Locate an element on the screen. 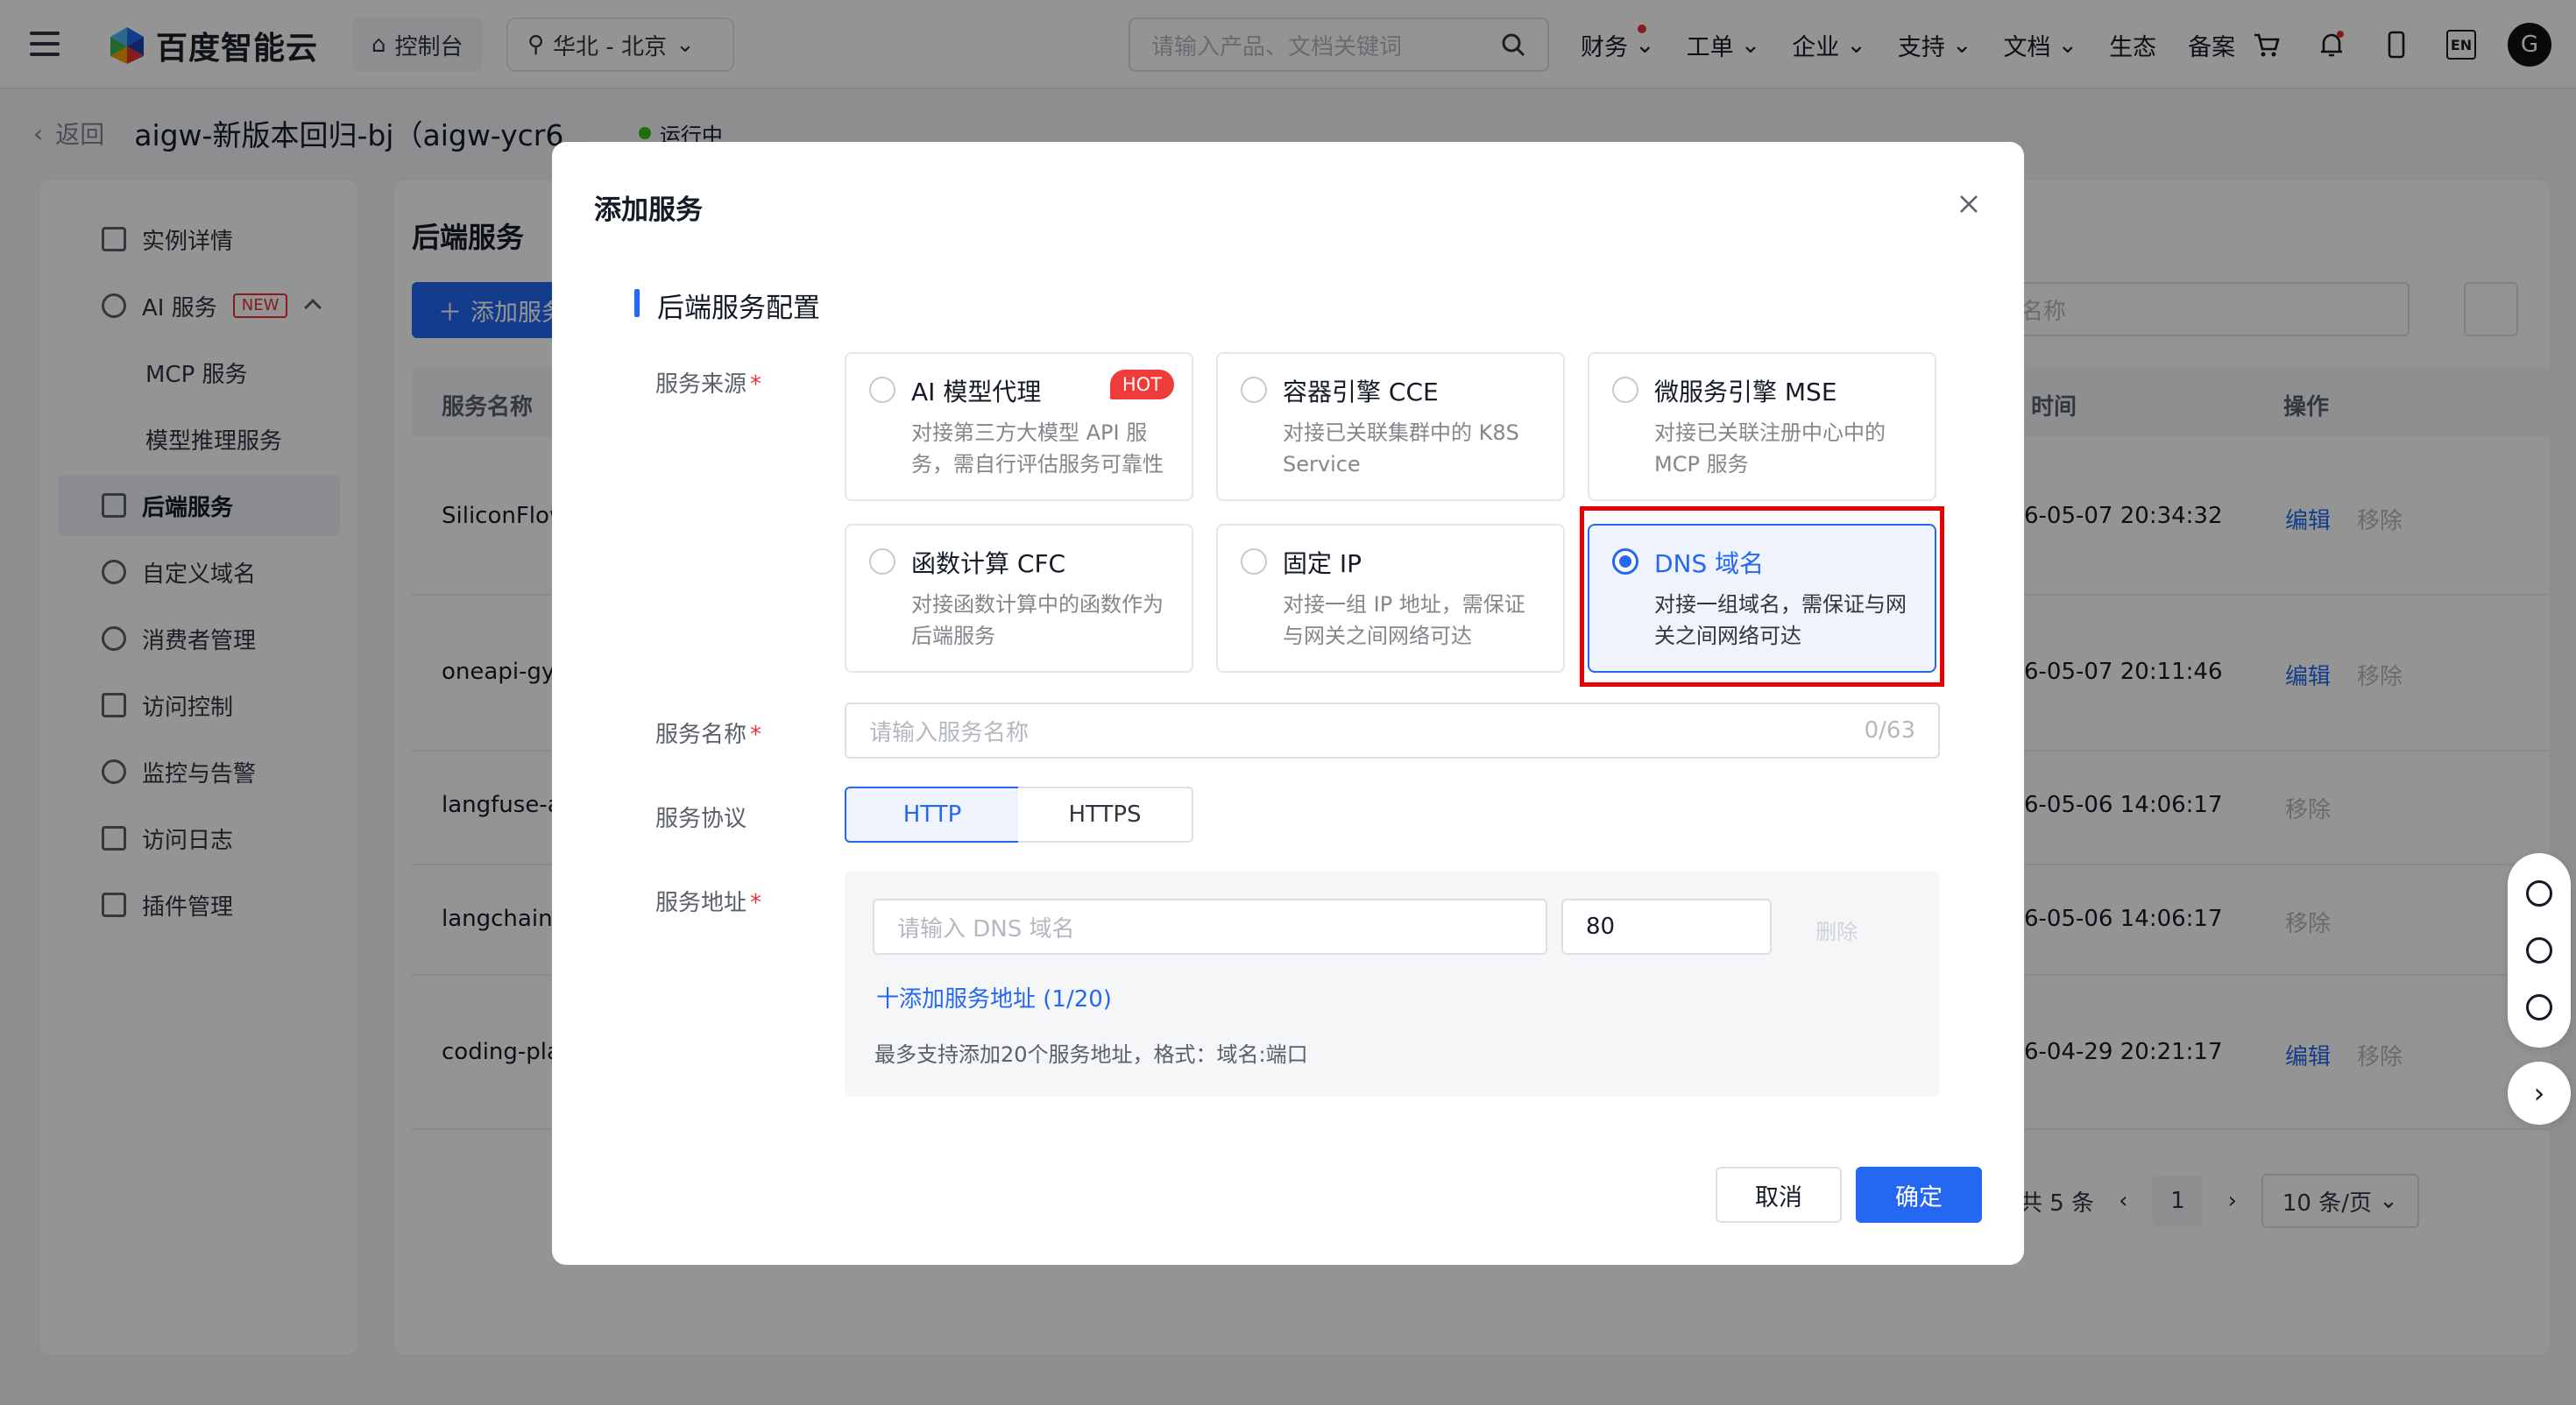 The width and height of the screenshot is (2576, 1405). card-desc: 对接函数计算中的函数作为后端服务 is located at coordinates (1037, 620).